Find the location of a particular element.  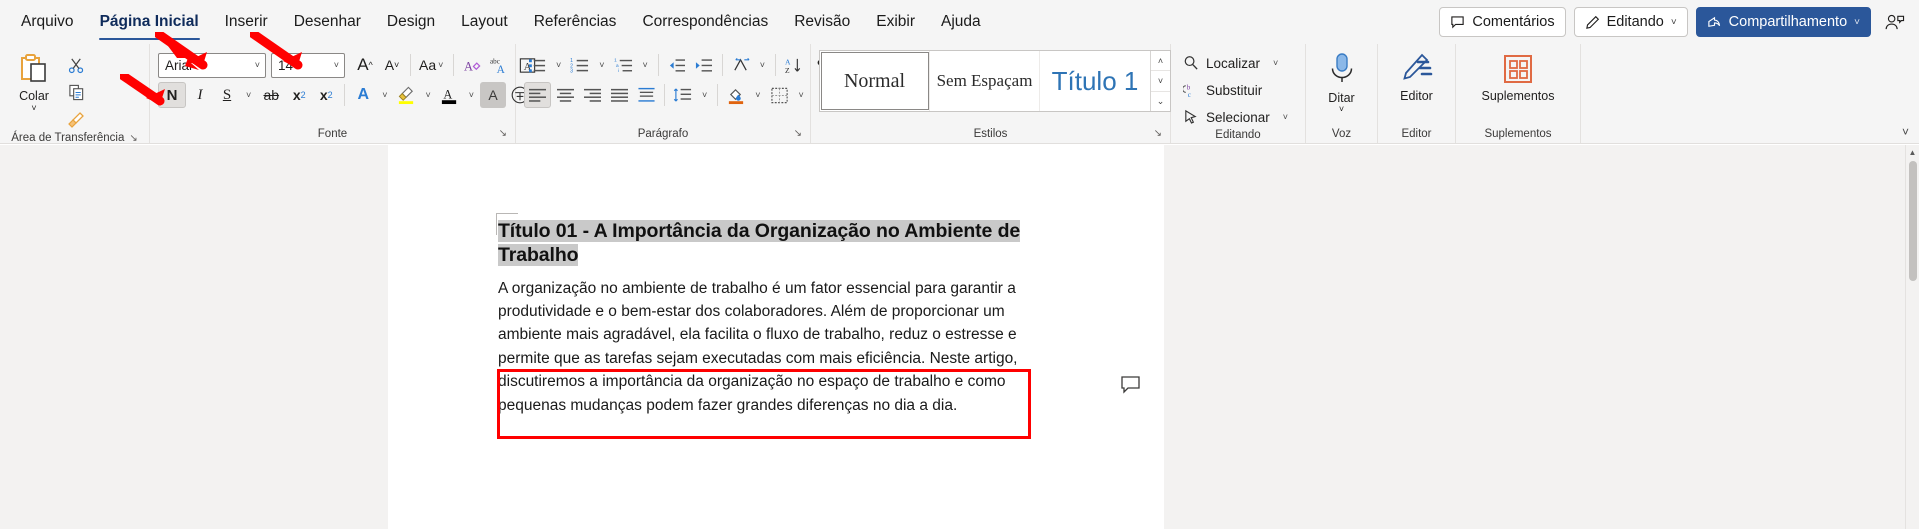

paragraph-group-label: Parágrafo ↘ is located at coordinates (719, 133).